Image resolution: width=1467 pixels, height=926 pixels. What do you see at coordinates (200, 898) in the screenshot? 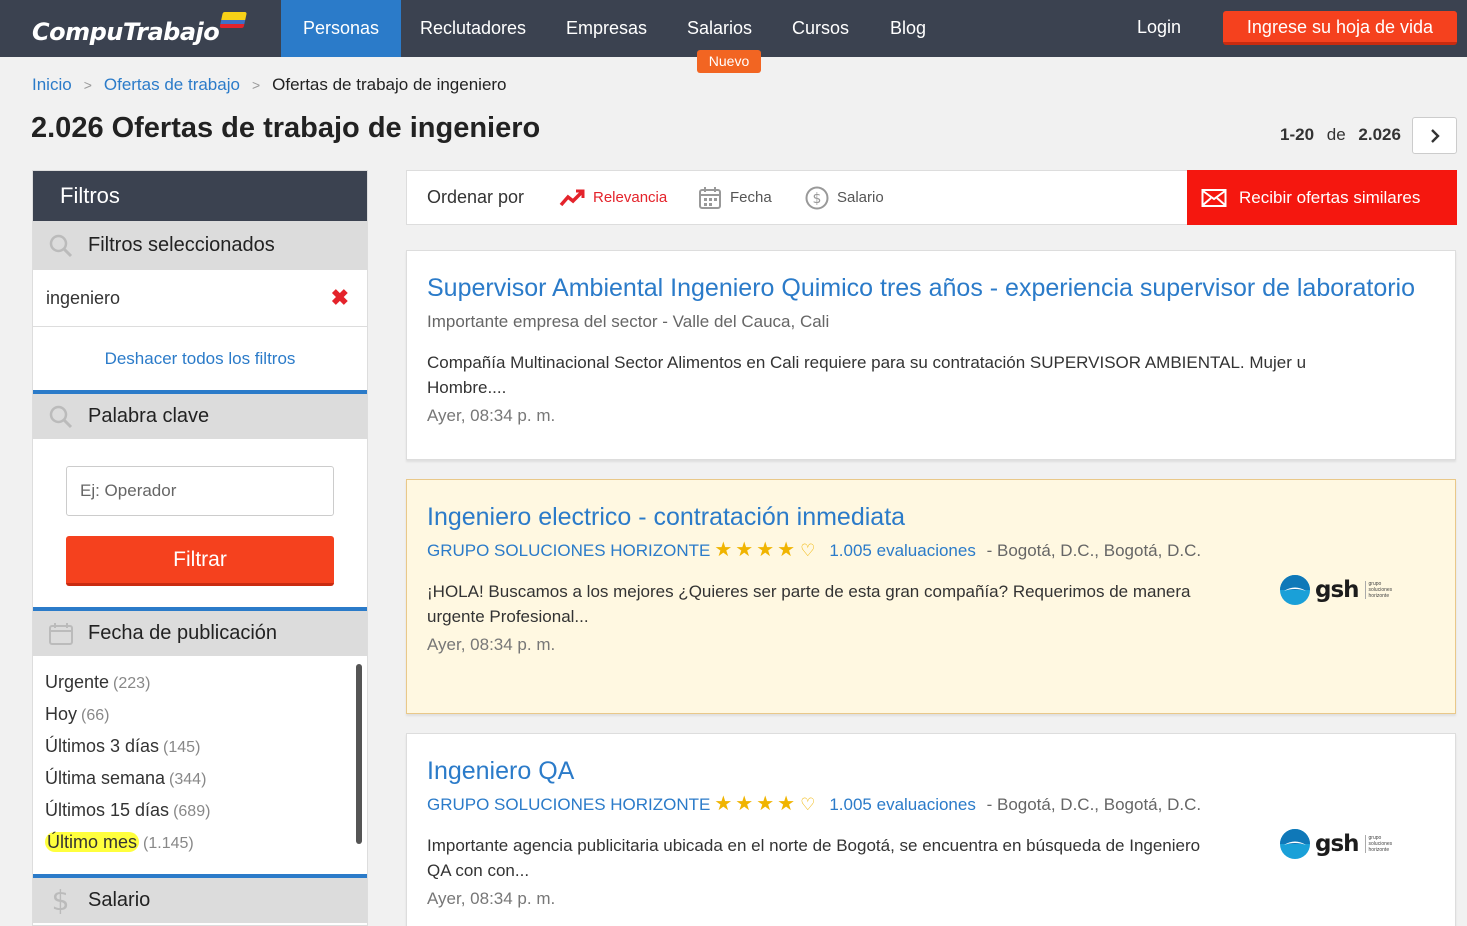
I see `salary-section-header: $ Salario` at bounding box center [200, 898].